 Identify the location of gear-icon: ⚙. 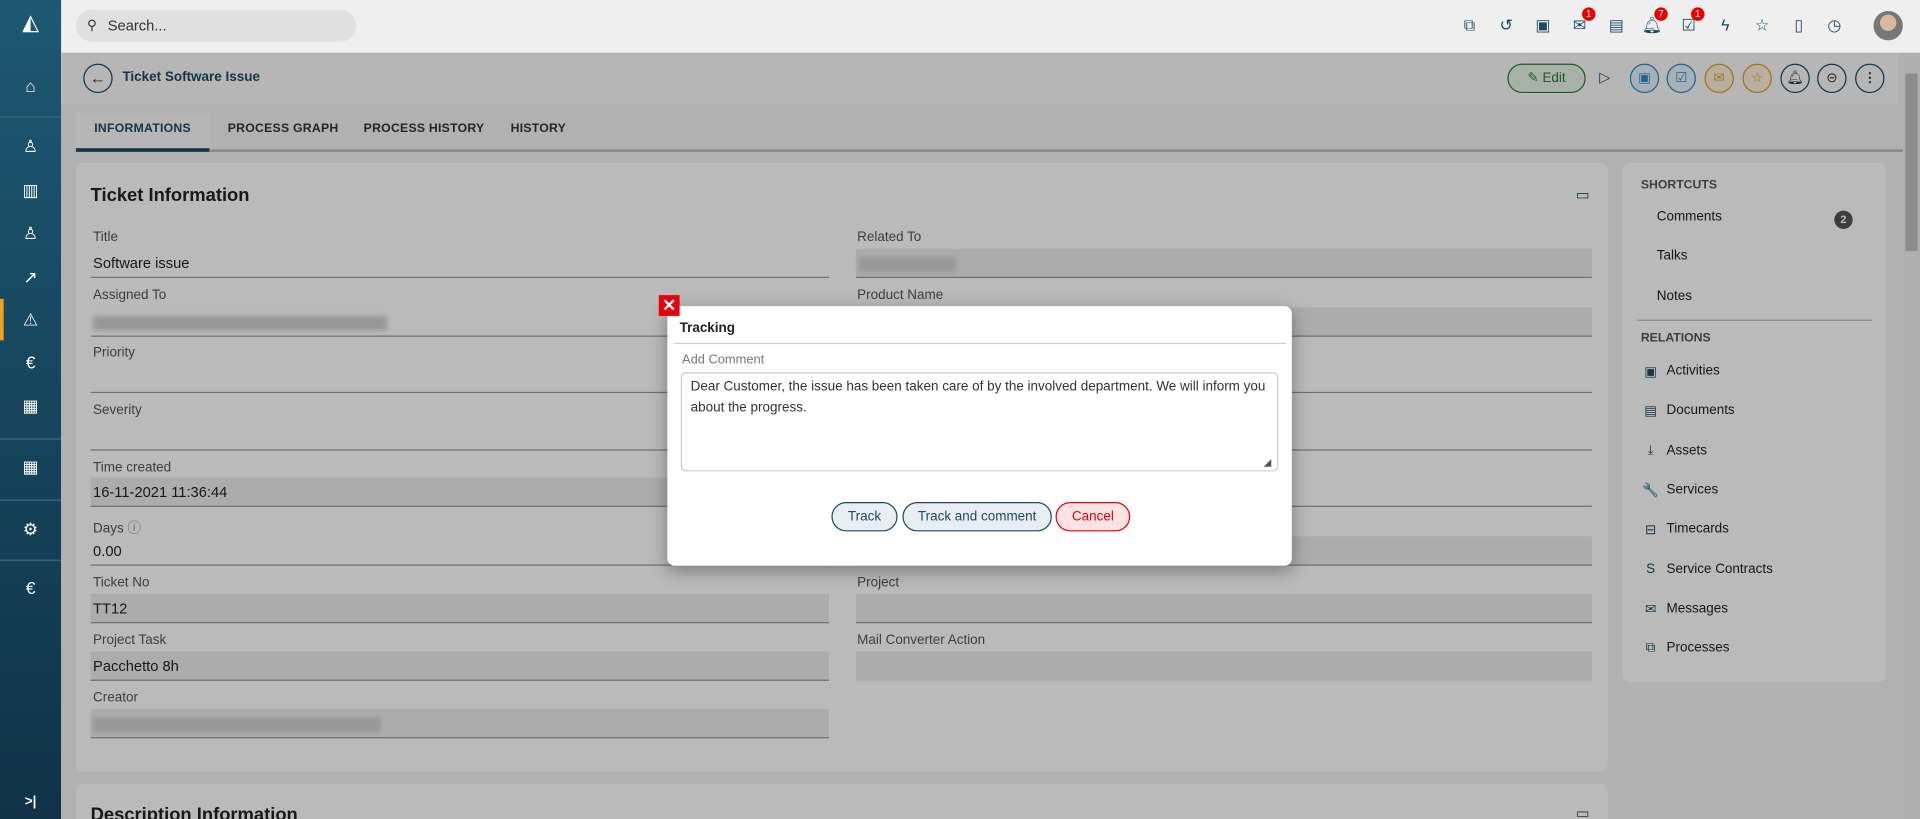
(30, 529).